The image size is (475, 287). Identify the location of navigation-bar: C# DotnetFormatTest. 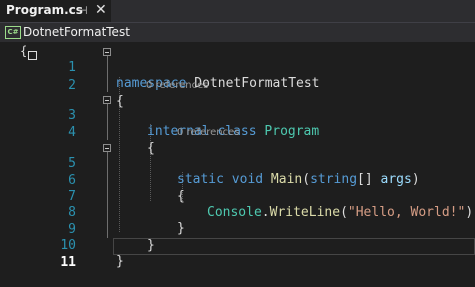
(237, 32).